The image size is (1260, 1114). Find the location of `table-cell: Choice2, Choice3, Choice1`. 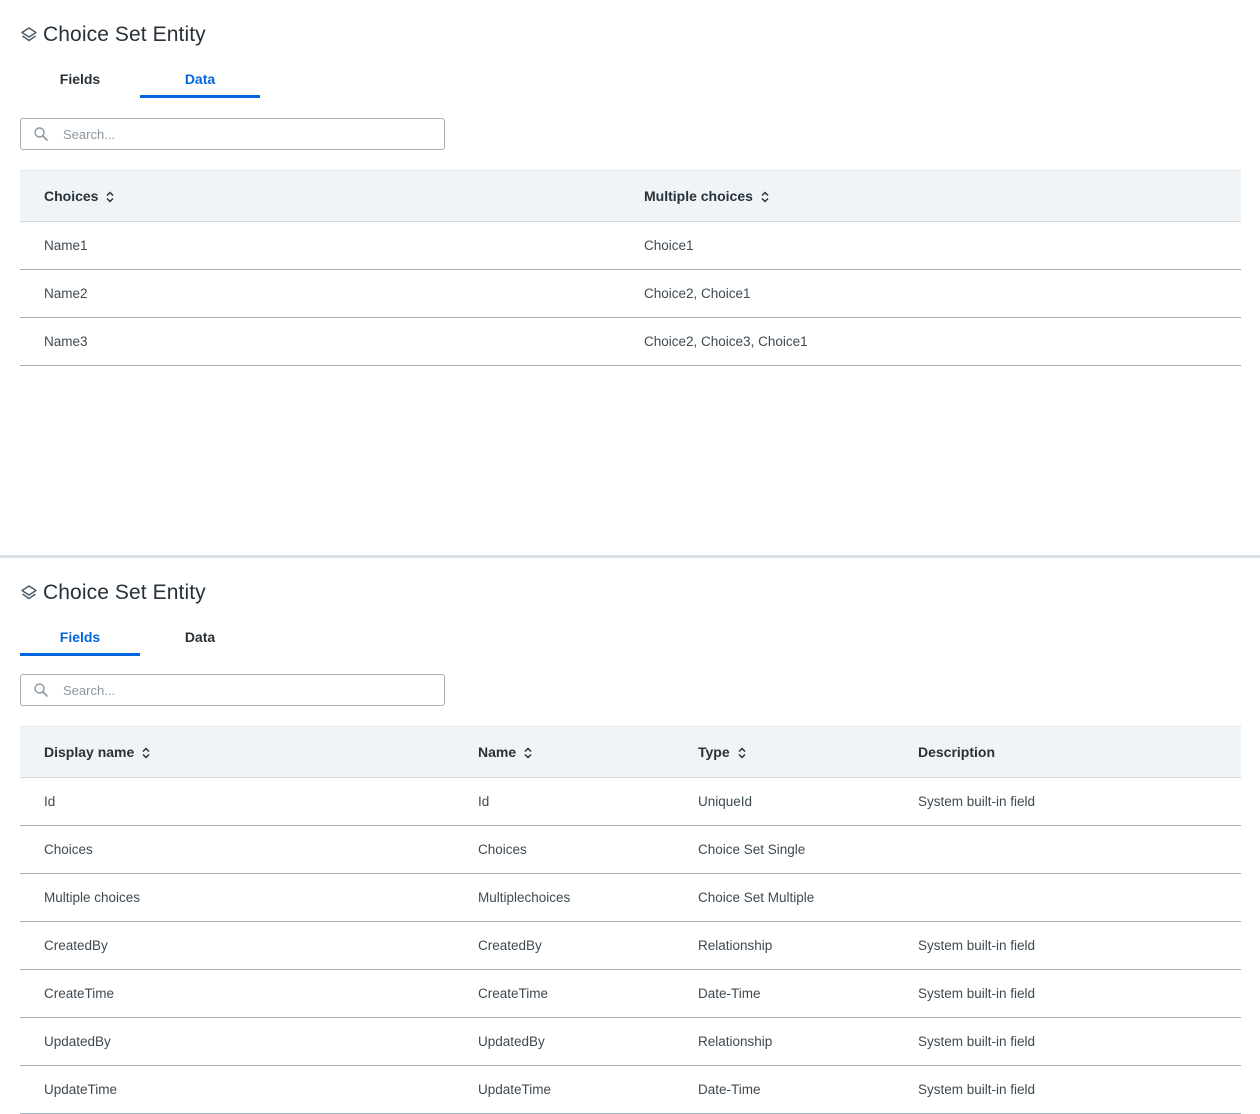

table-cell: Choice2, Choice3, Choice1 is located at coordinates (726, 341).